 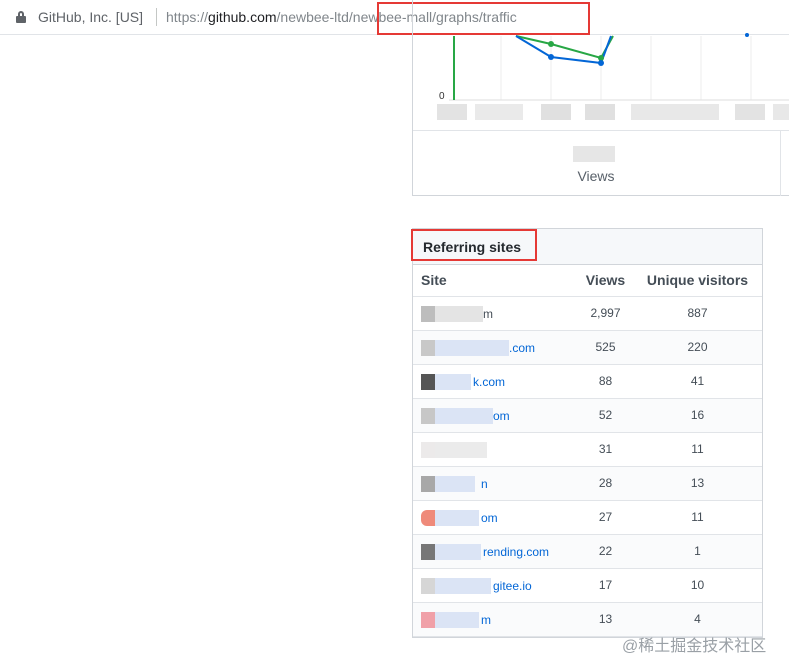 What do you see at coordinates (697, 381) in the screenshot?
I see `unique-cell: 41` at bounding box center [697, 381].